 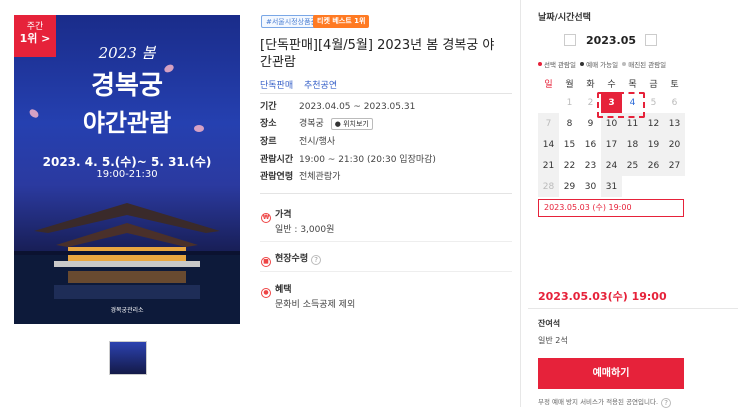 What do you see at coordinates (611, 144) in the screenshot?
I see `calendar-day: 17` at bounding box center [611, 144].